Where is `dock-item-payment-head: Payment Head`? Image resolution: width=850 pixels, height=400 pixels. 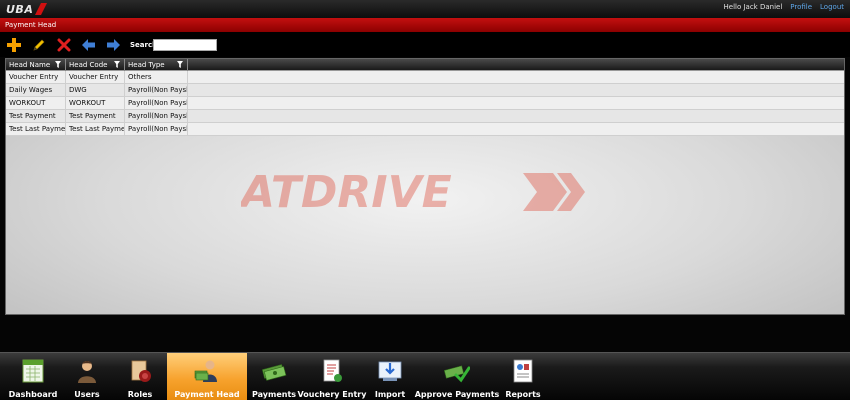 dock-item-payment-head: Payment Head is located at coordinates (207, 376).